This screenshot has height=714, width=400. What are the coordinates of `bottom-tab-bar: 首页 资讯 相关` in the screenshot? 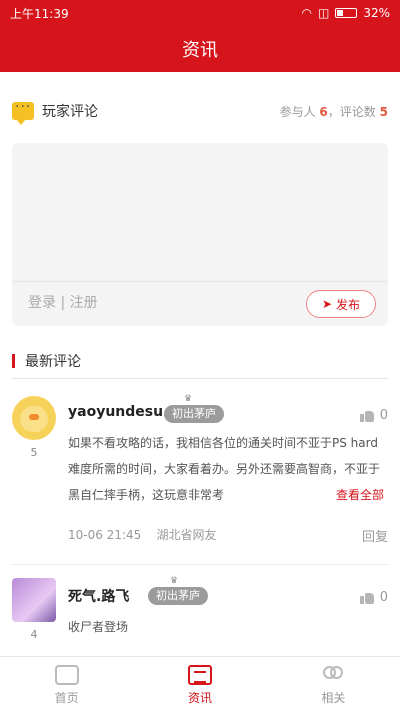 It's located at (200, 685).